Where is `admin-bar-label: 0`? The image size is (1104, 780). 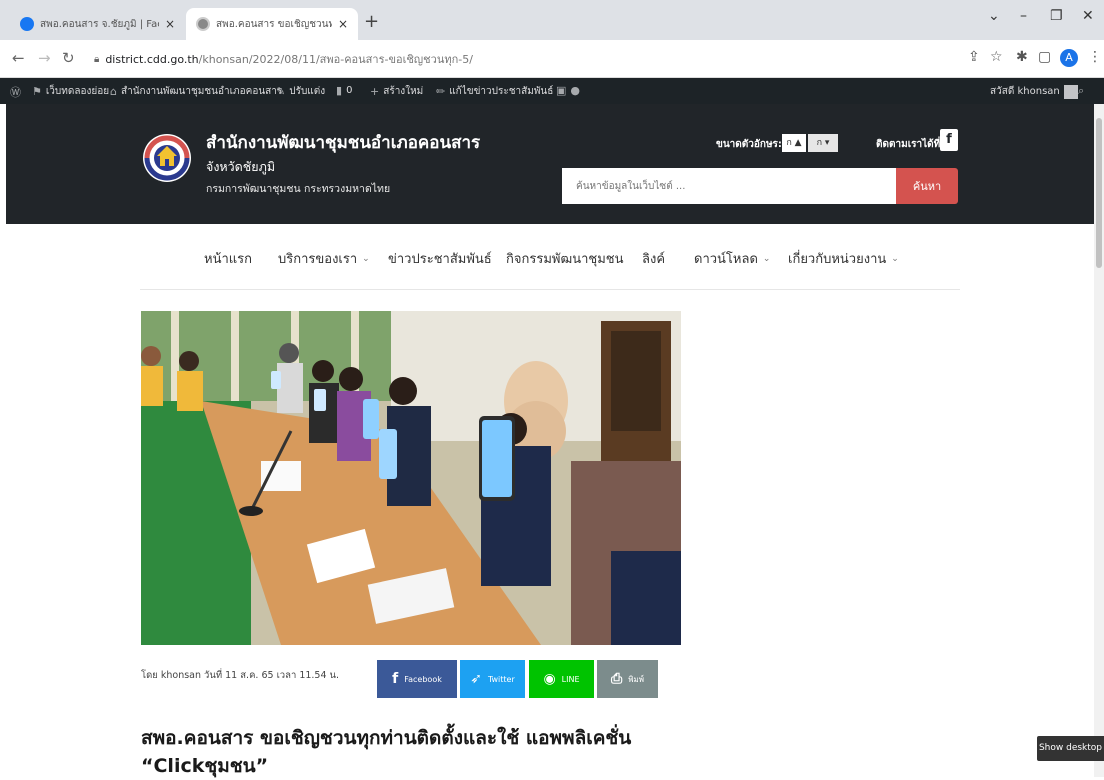
admin-bar-label: 0 is located at coordinates (349, 90).